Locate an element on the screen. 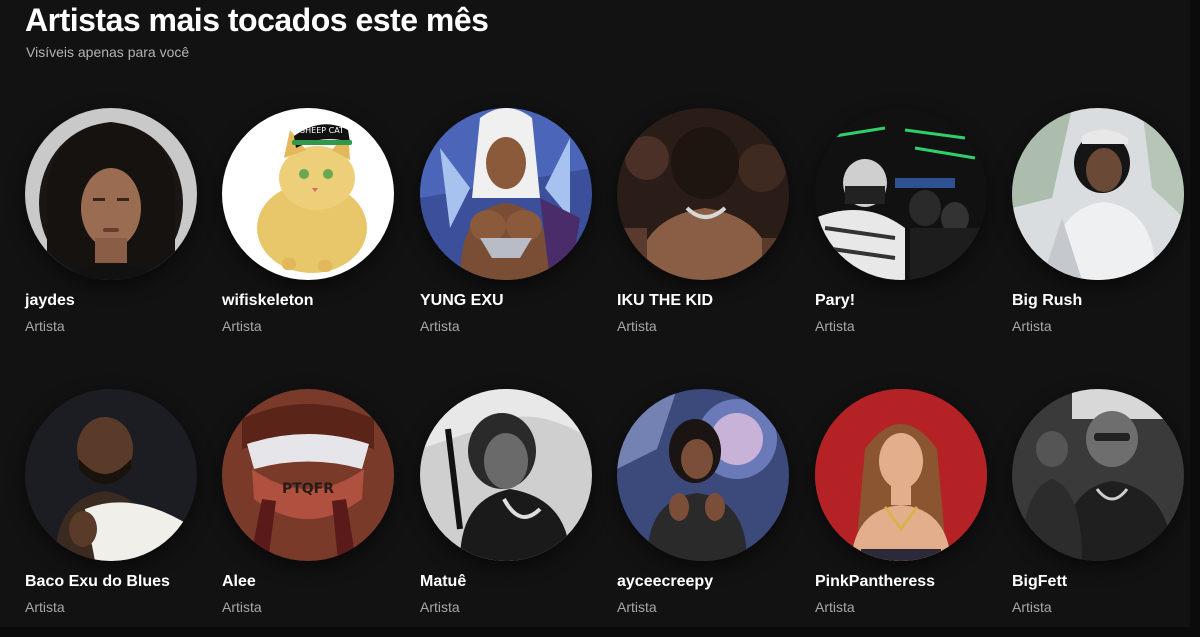 Image resolution: width=1200 pixels, height=637 pixels. artist-name: Alee is located at coordinates (239, 582).